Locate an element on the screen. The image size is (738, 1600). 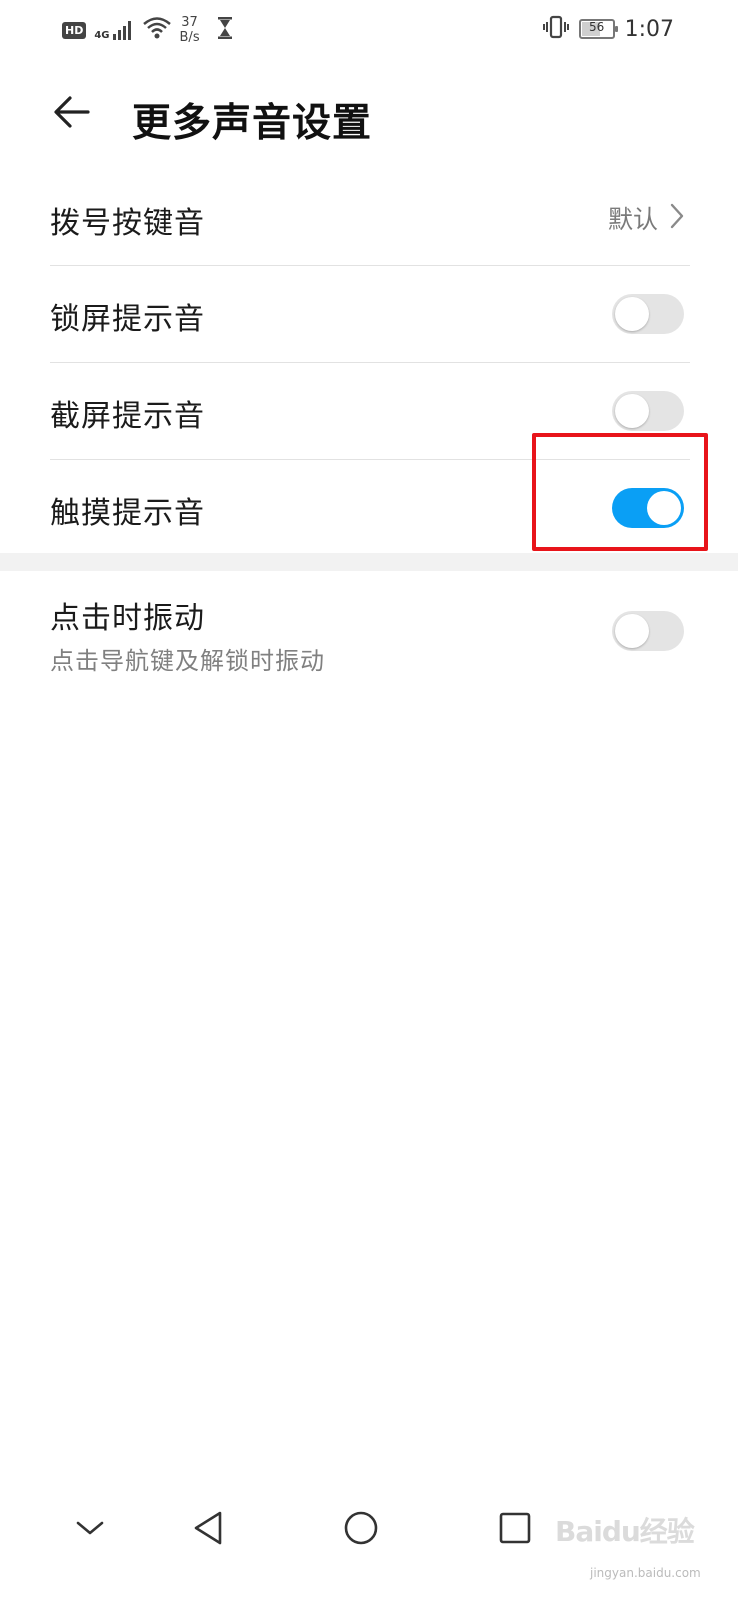
clock: 1:07 is located at coordinates (649, 29).